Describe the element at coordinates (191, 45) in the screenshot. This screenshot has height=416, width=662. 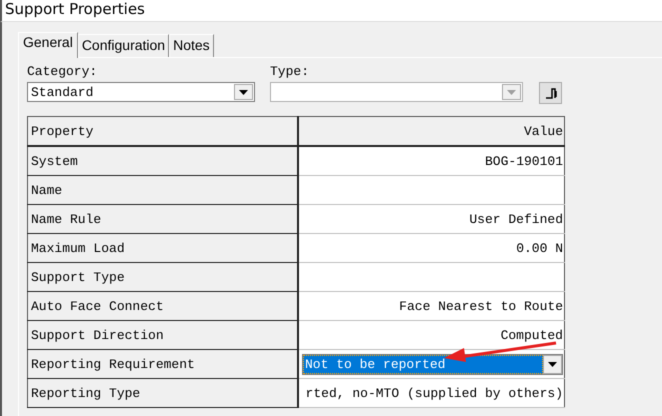
I see `tab: Notes` at that location.